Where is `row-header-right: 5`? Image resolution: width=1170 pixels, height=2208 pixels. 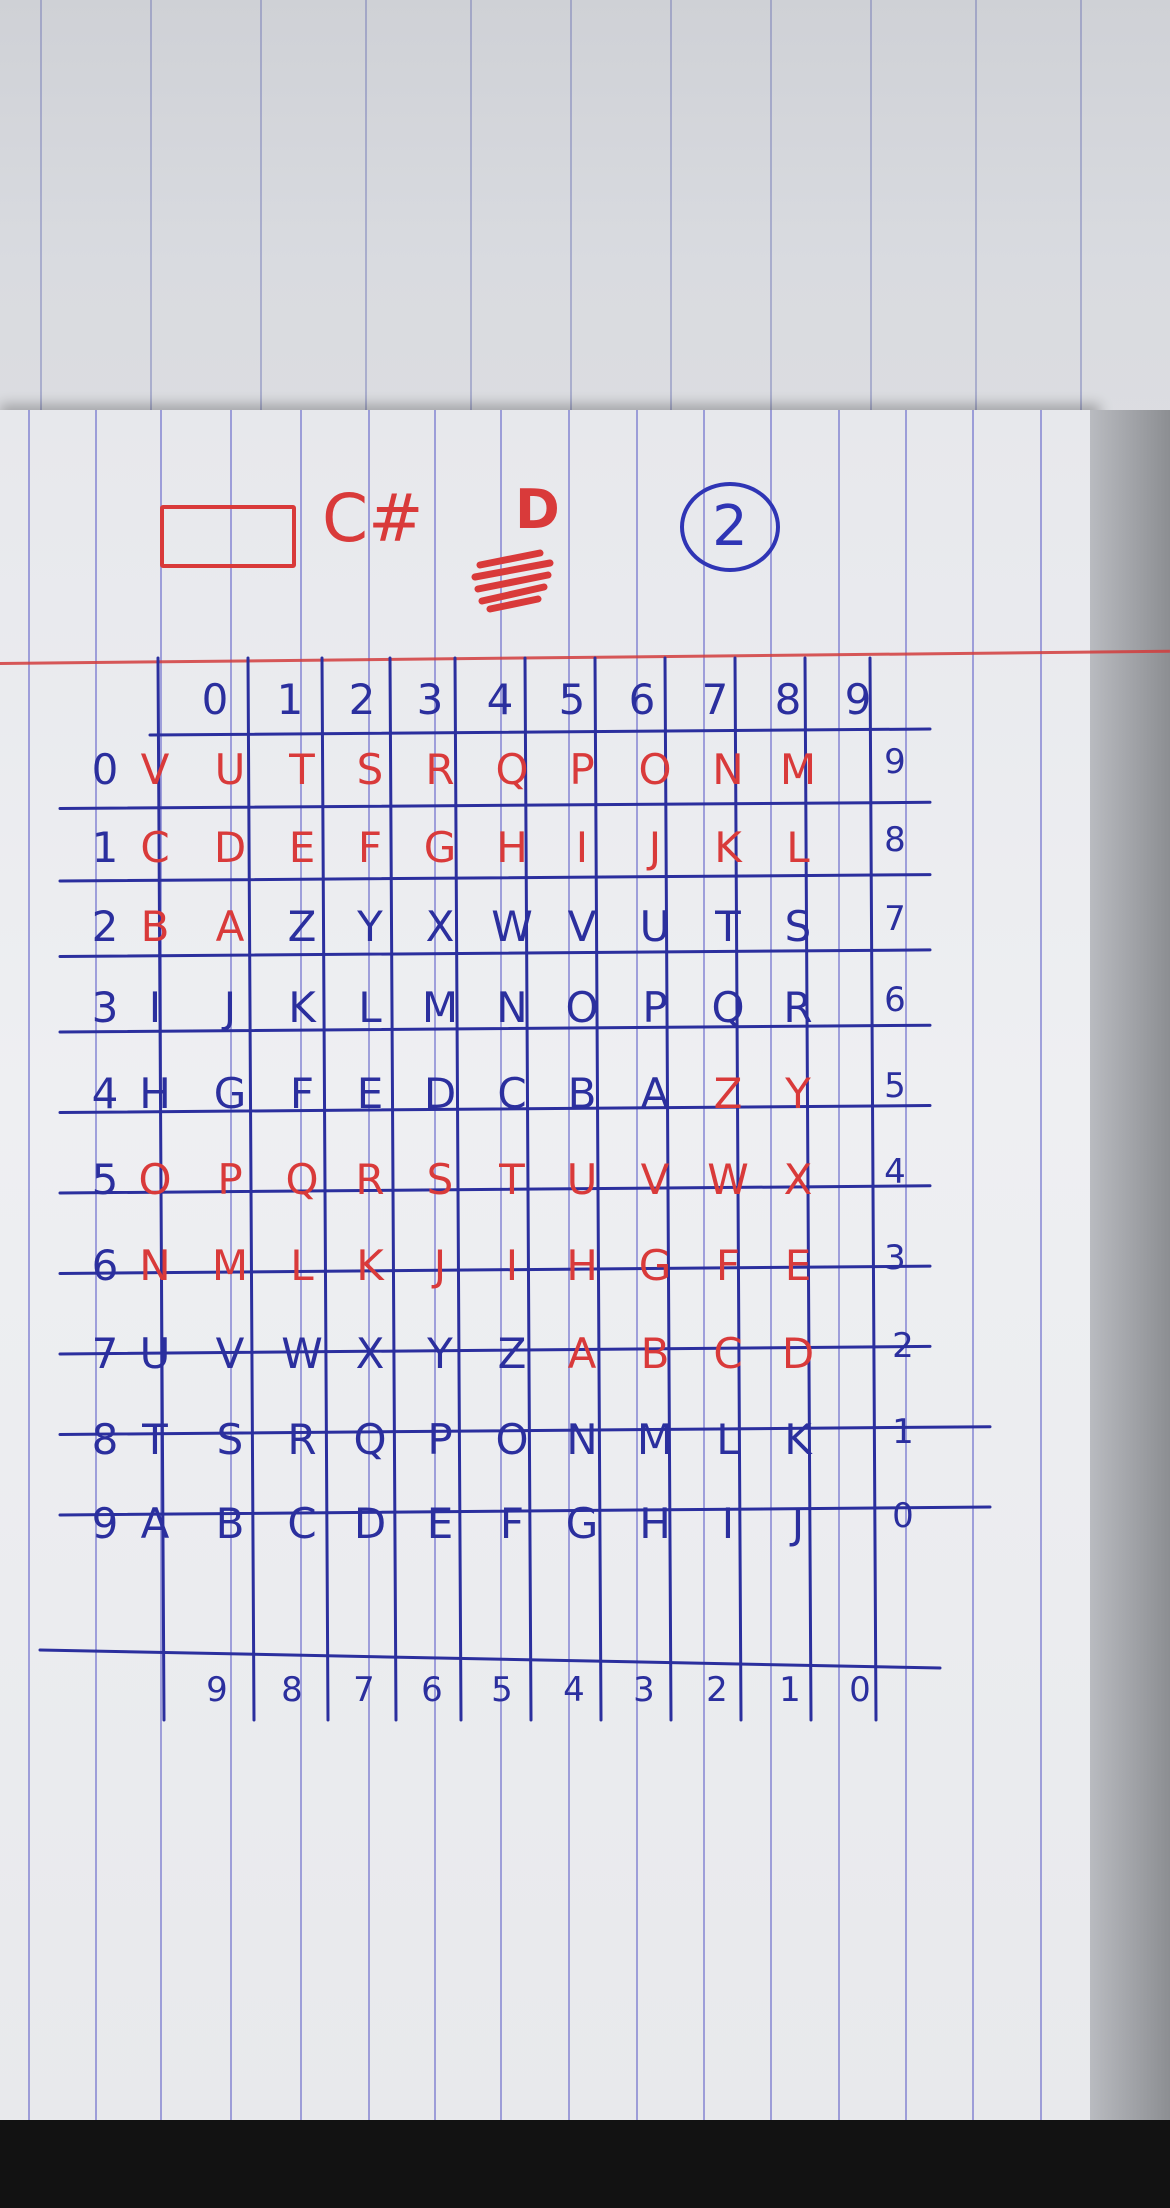
row-header-right: 5 is located at coordinates (895, 1086).